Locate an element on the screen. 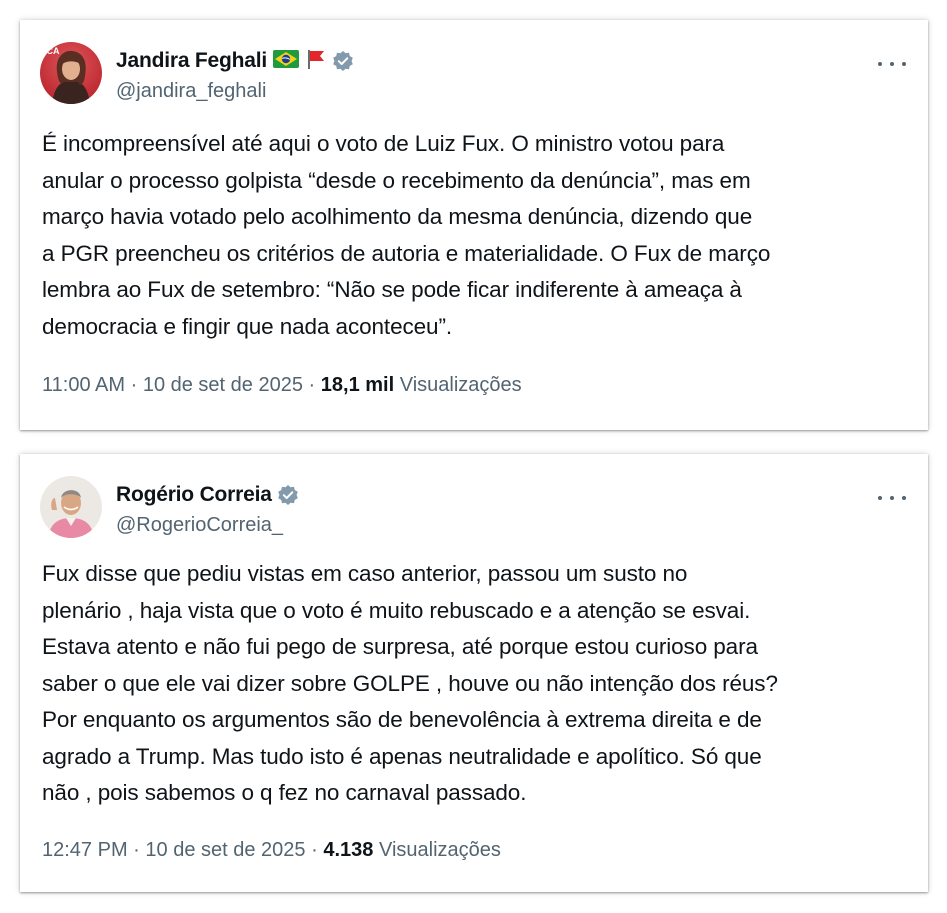  avatar is located at coordinates (71, 507).